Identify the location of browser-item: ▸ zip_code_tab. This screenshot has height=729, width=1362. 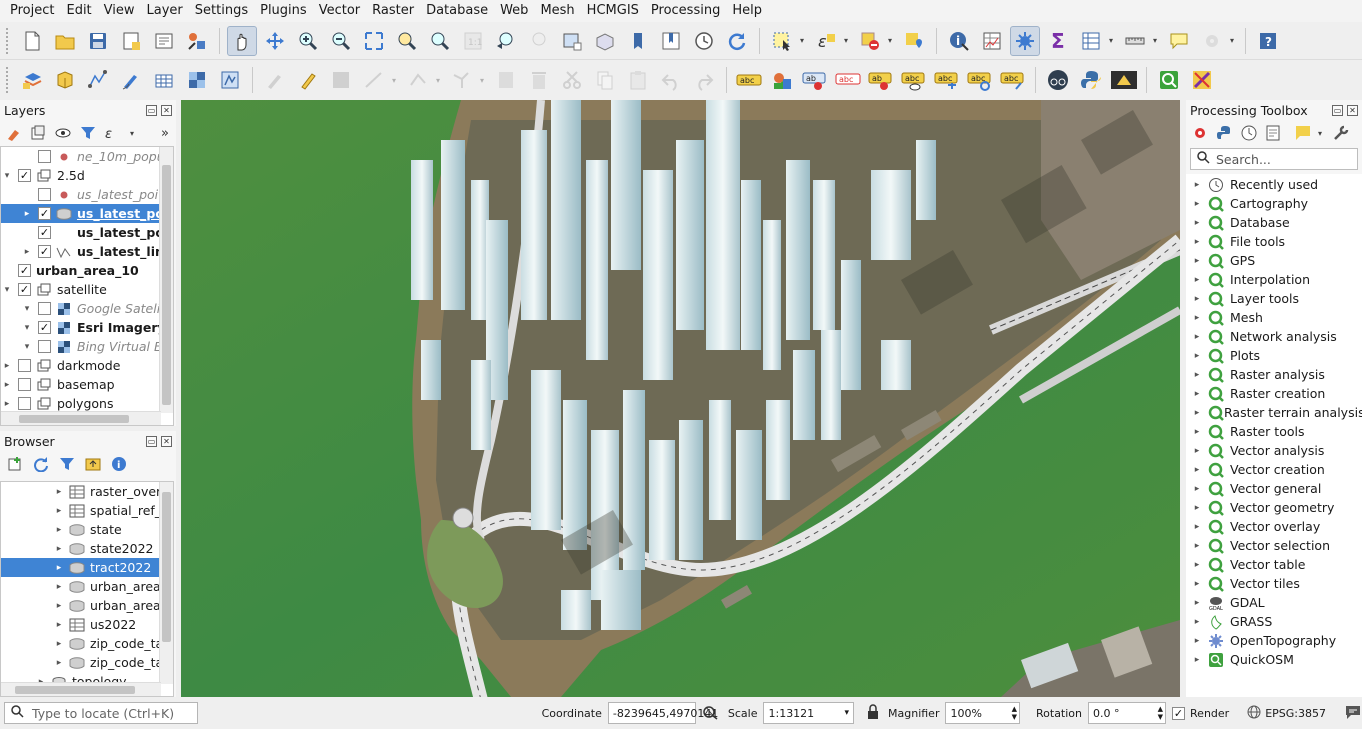
(86, 662).